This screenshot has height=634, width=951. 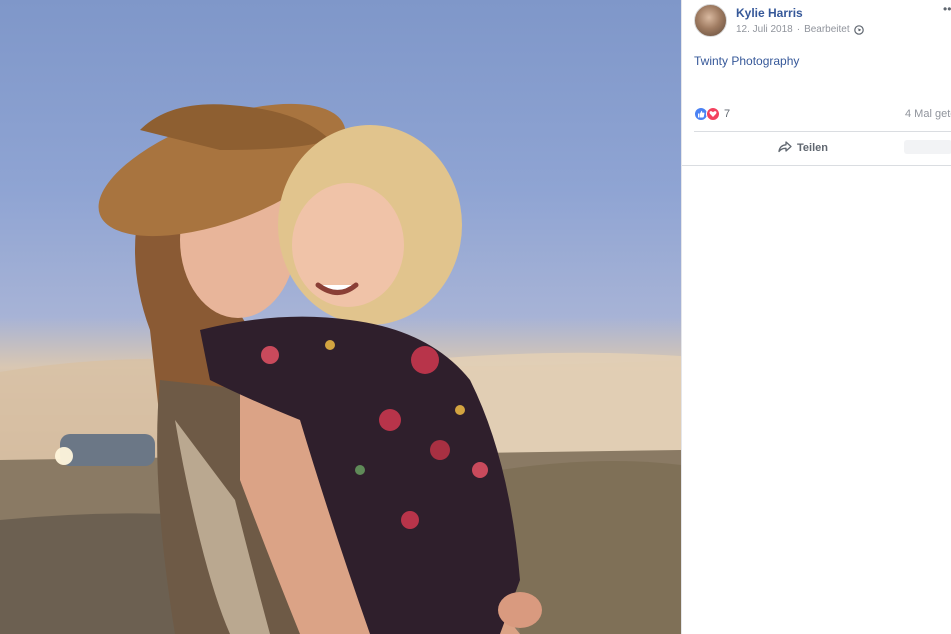 I want to click on share-button: Teilen, so click(x=803, y=148).